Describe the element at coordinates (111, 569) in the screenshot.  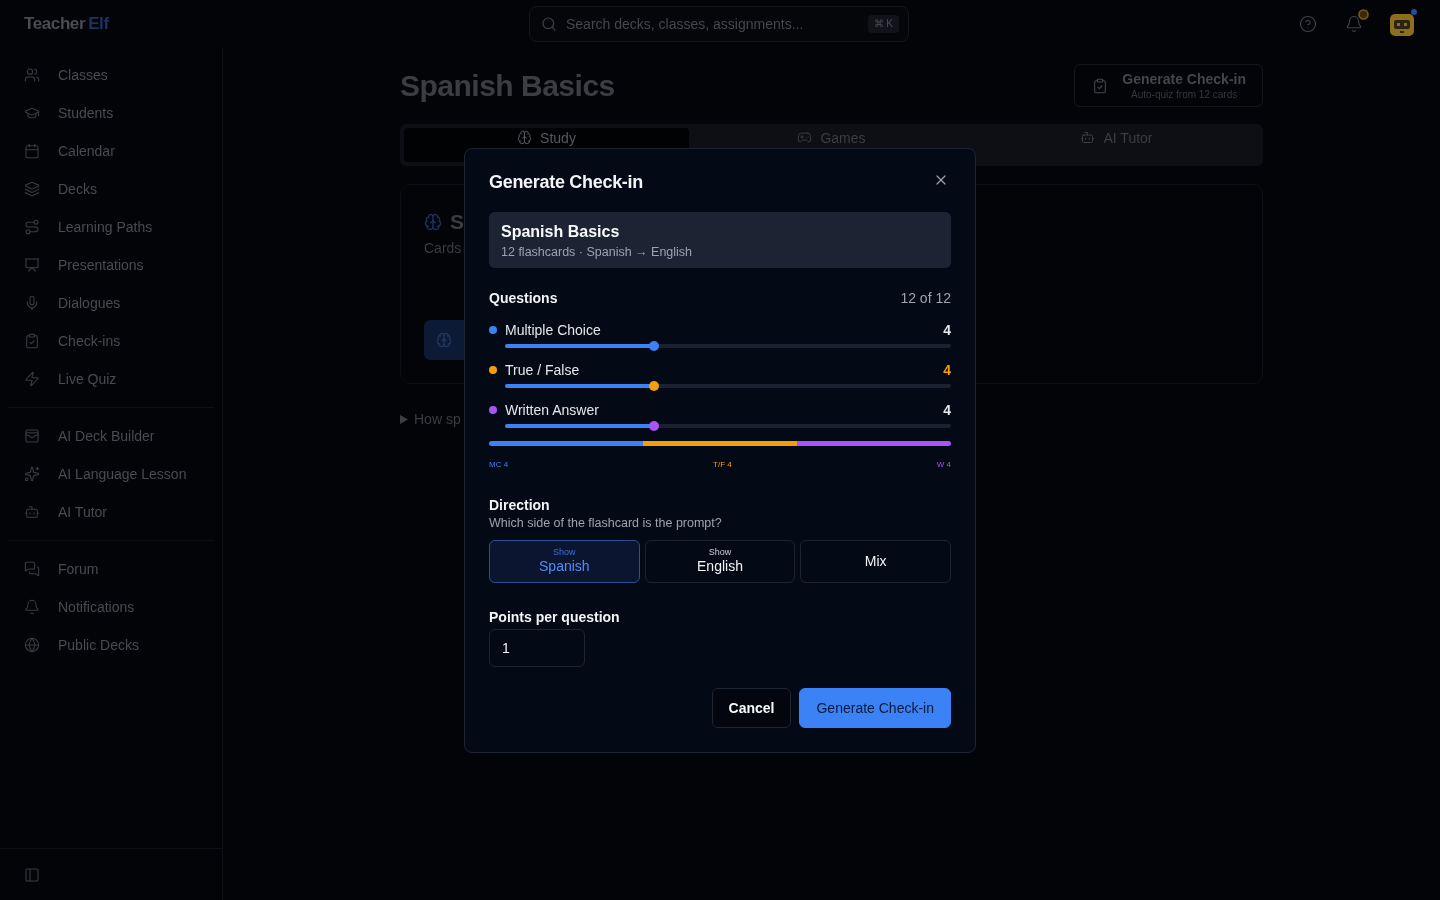
I see `sidebar-item: Forum` at that location.